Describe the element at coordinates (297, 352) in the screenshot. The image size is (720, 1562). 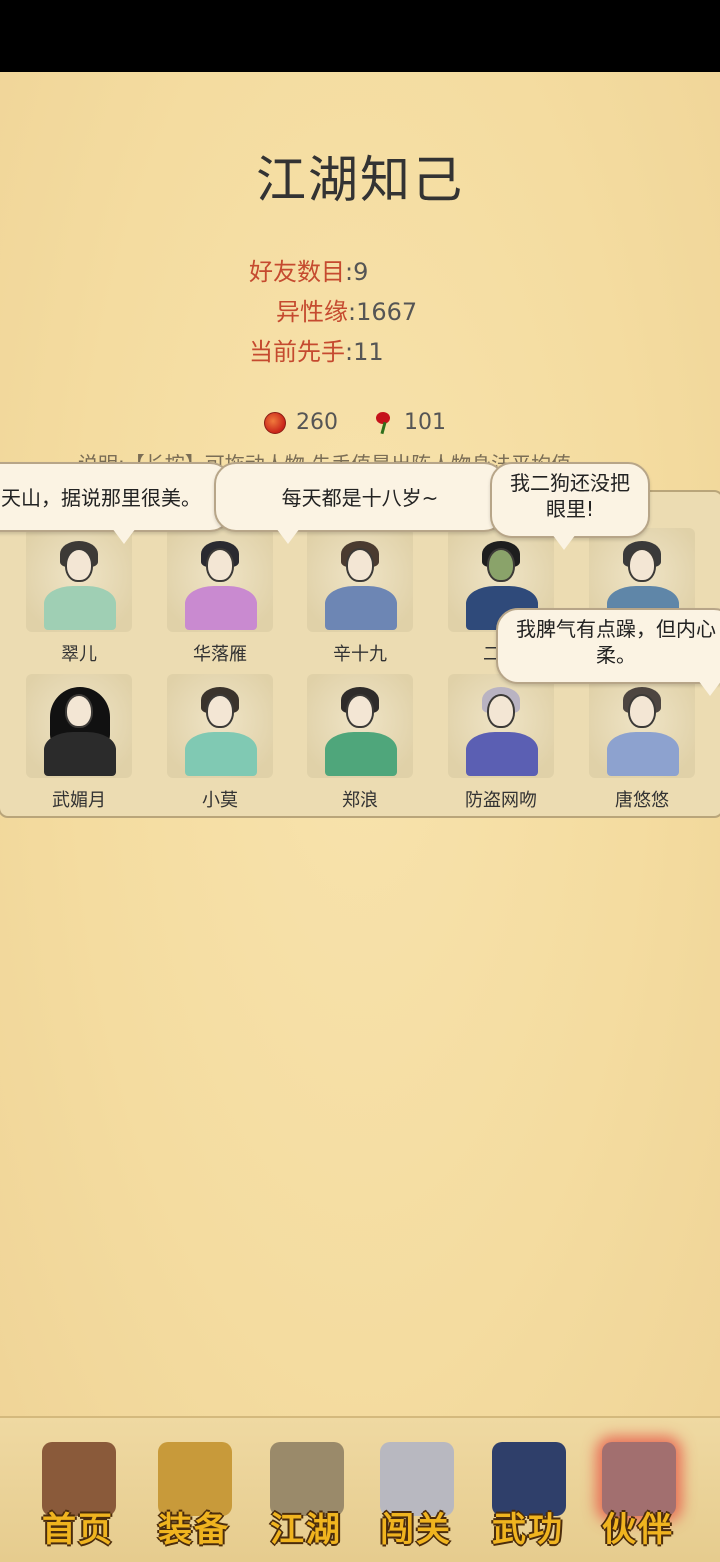
I see `initiative-label: 当前先手` at that location.